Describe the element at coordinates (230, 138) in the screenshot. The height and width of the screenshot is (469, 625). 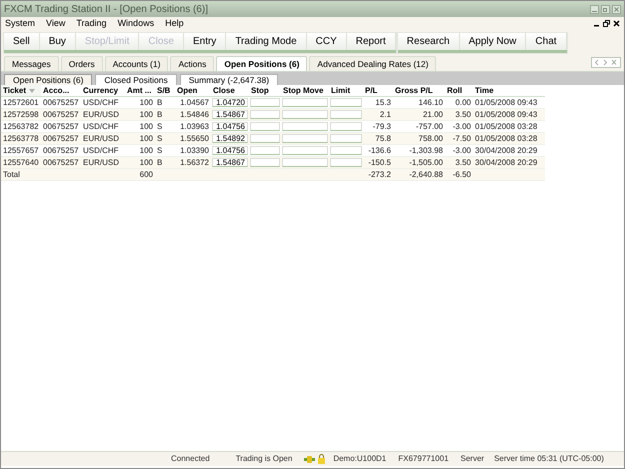
I see `close-price-cell: 1.54892` at that location.